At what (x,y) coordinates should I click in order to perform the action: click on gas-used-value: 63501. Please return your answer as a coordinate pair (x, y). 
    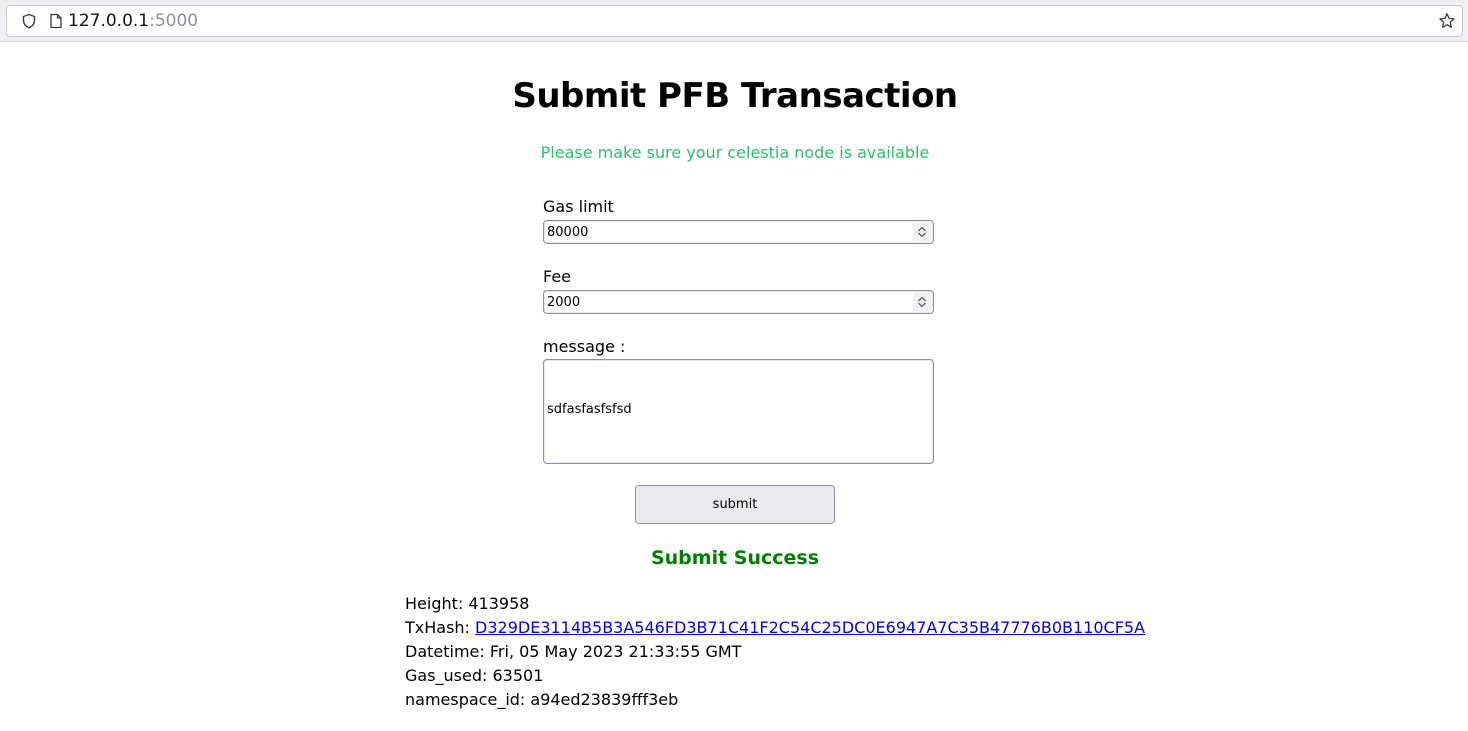
    Looking at the image, I should click on (518, 675).